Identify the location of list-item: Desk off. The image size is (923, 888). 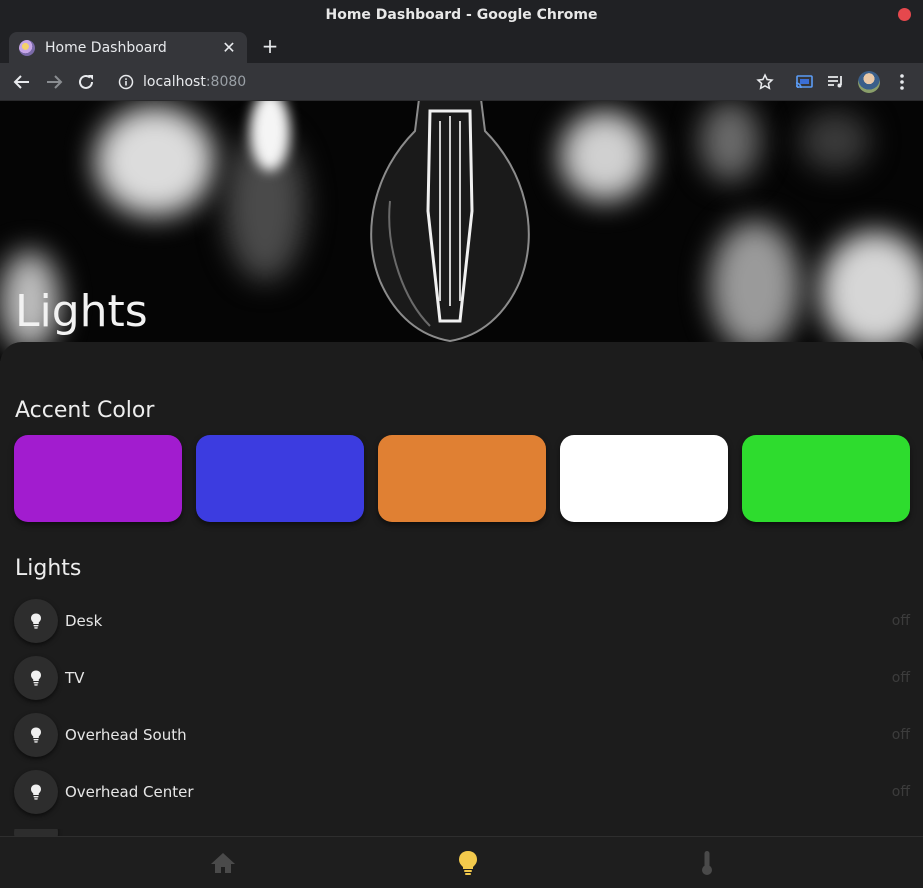
(462, 621).